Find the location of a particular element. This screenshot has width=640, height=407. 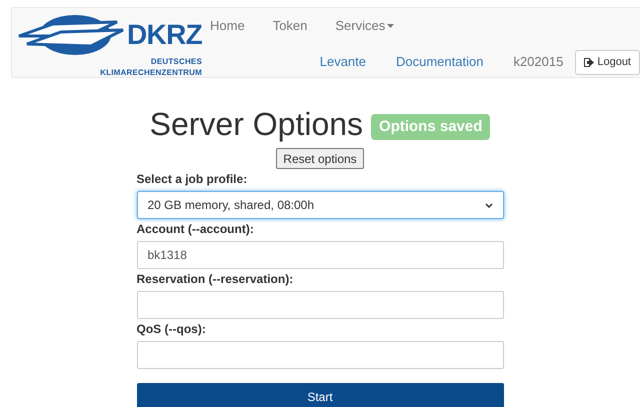

page-title: Server Options is located at coordinates (257, 124).